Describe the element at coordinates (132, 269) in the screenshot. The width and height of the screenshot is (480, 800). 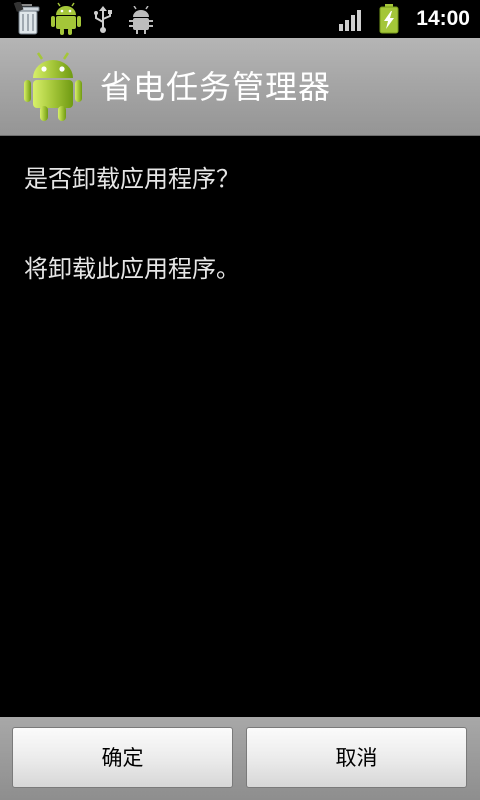
I see `dialog-detail: 将卸载此应用程序。` at that location.